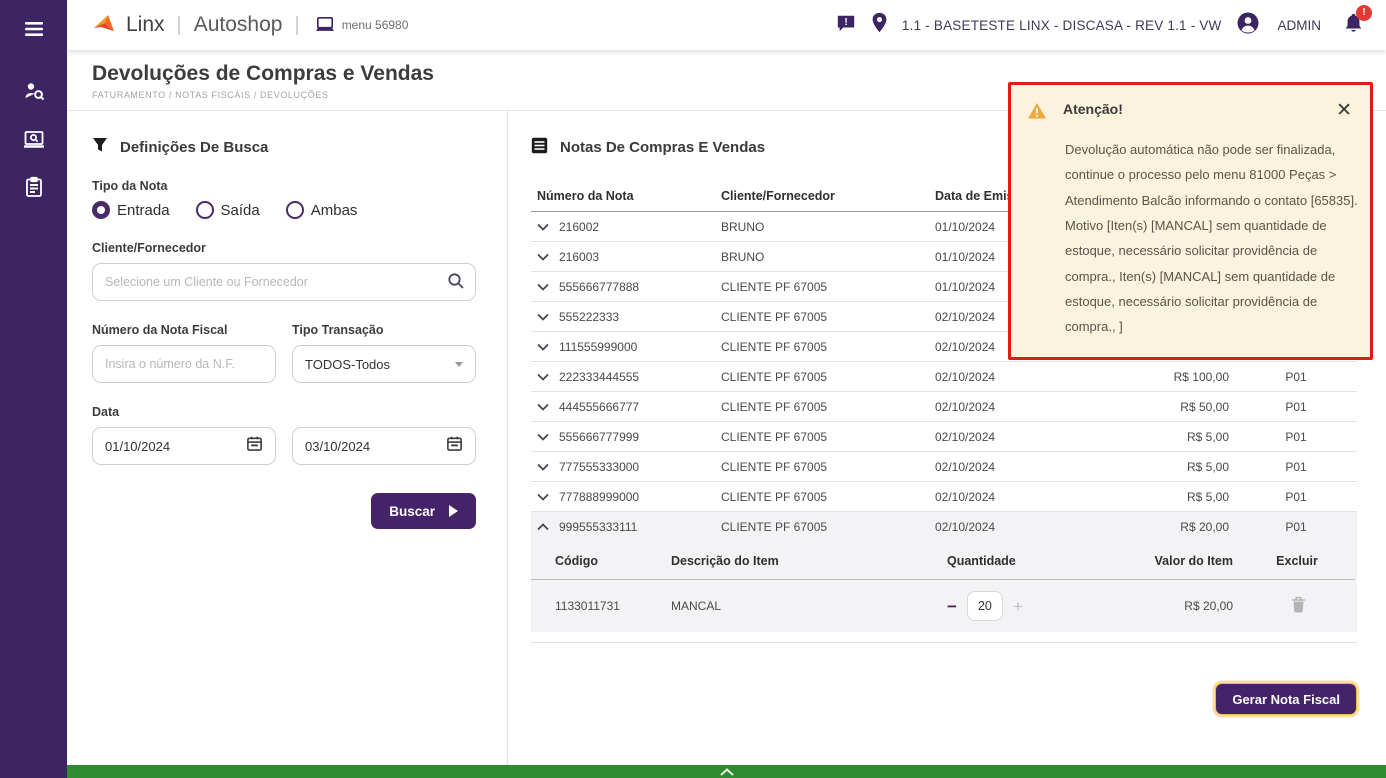 This screenshot has width=1386, height=778. I want to click on warning-triangle-icon, so click(1037, 113).